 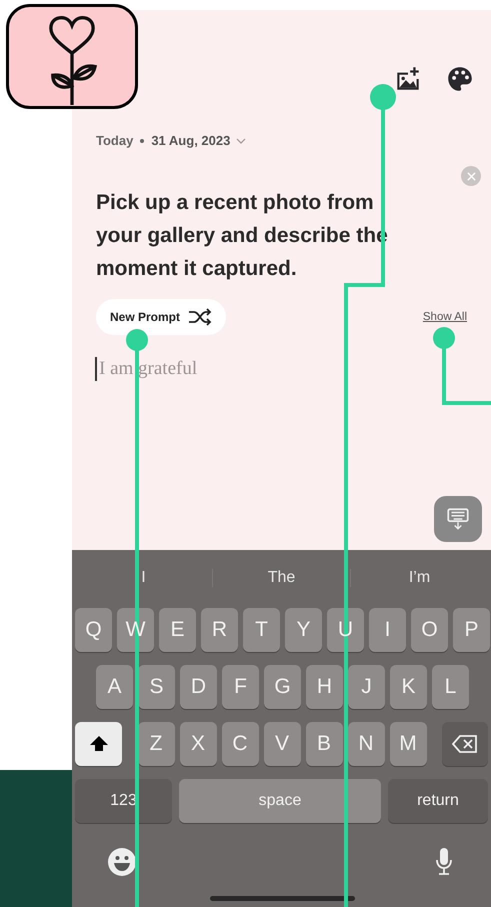 I want to click on letter-key: L, so click(x=450, y=687).